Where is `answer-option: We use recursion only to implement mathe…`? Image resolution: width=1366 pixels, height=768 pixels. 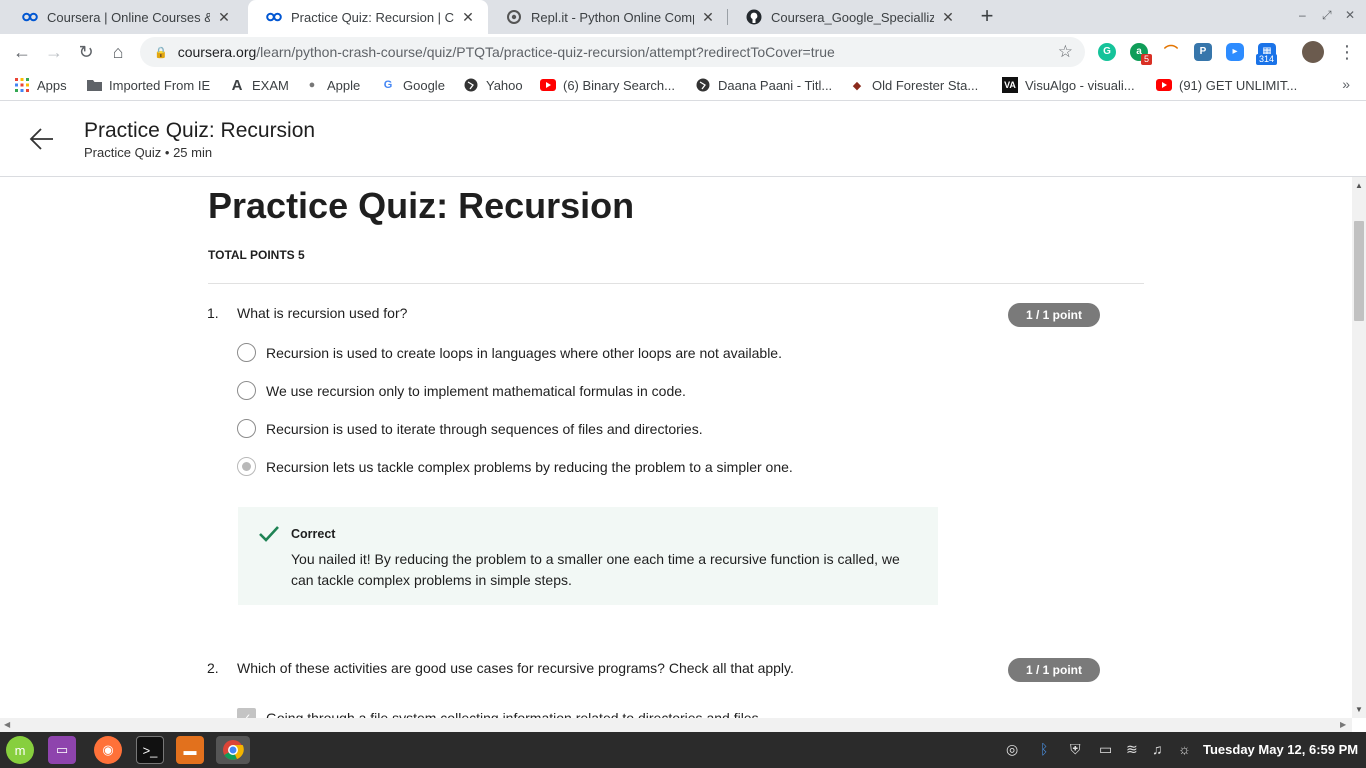 answer-option: We use recursion only to implement mathe… is located at coordinates (461, 390).